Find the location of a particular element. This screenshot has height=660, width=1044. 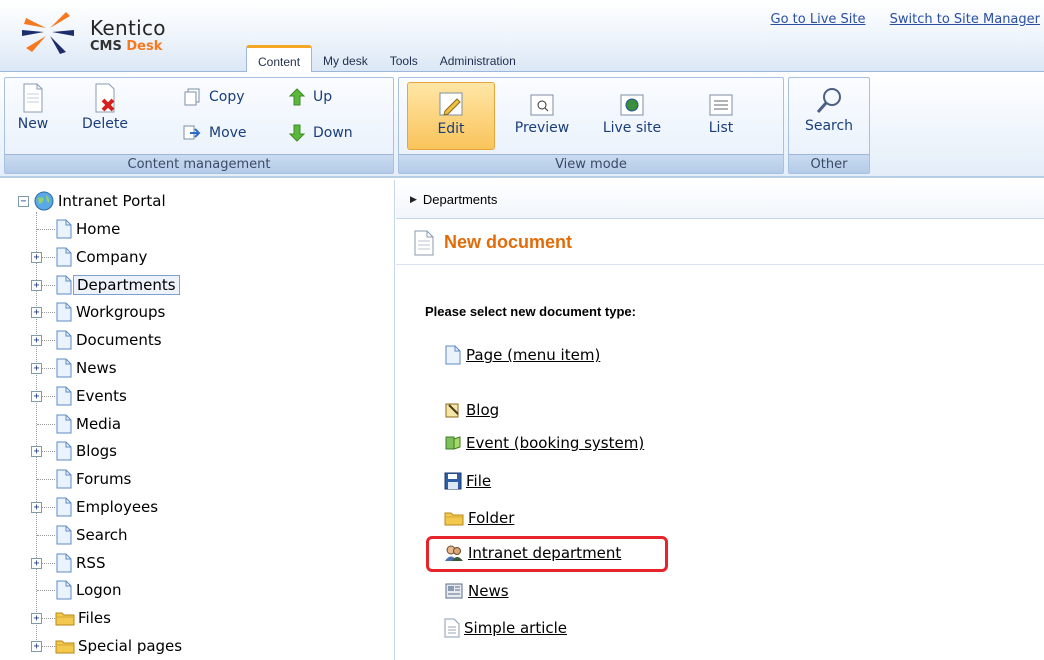

live-site-globe-icon is located at coordinates (632, 105).